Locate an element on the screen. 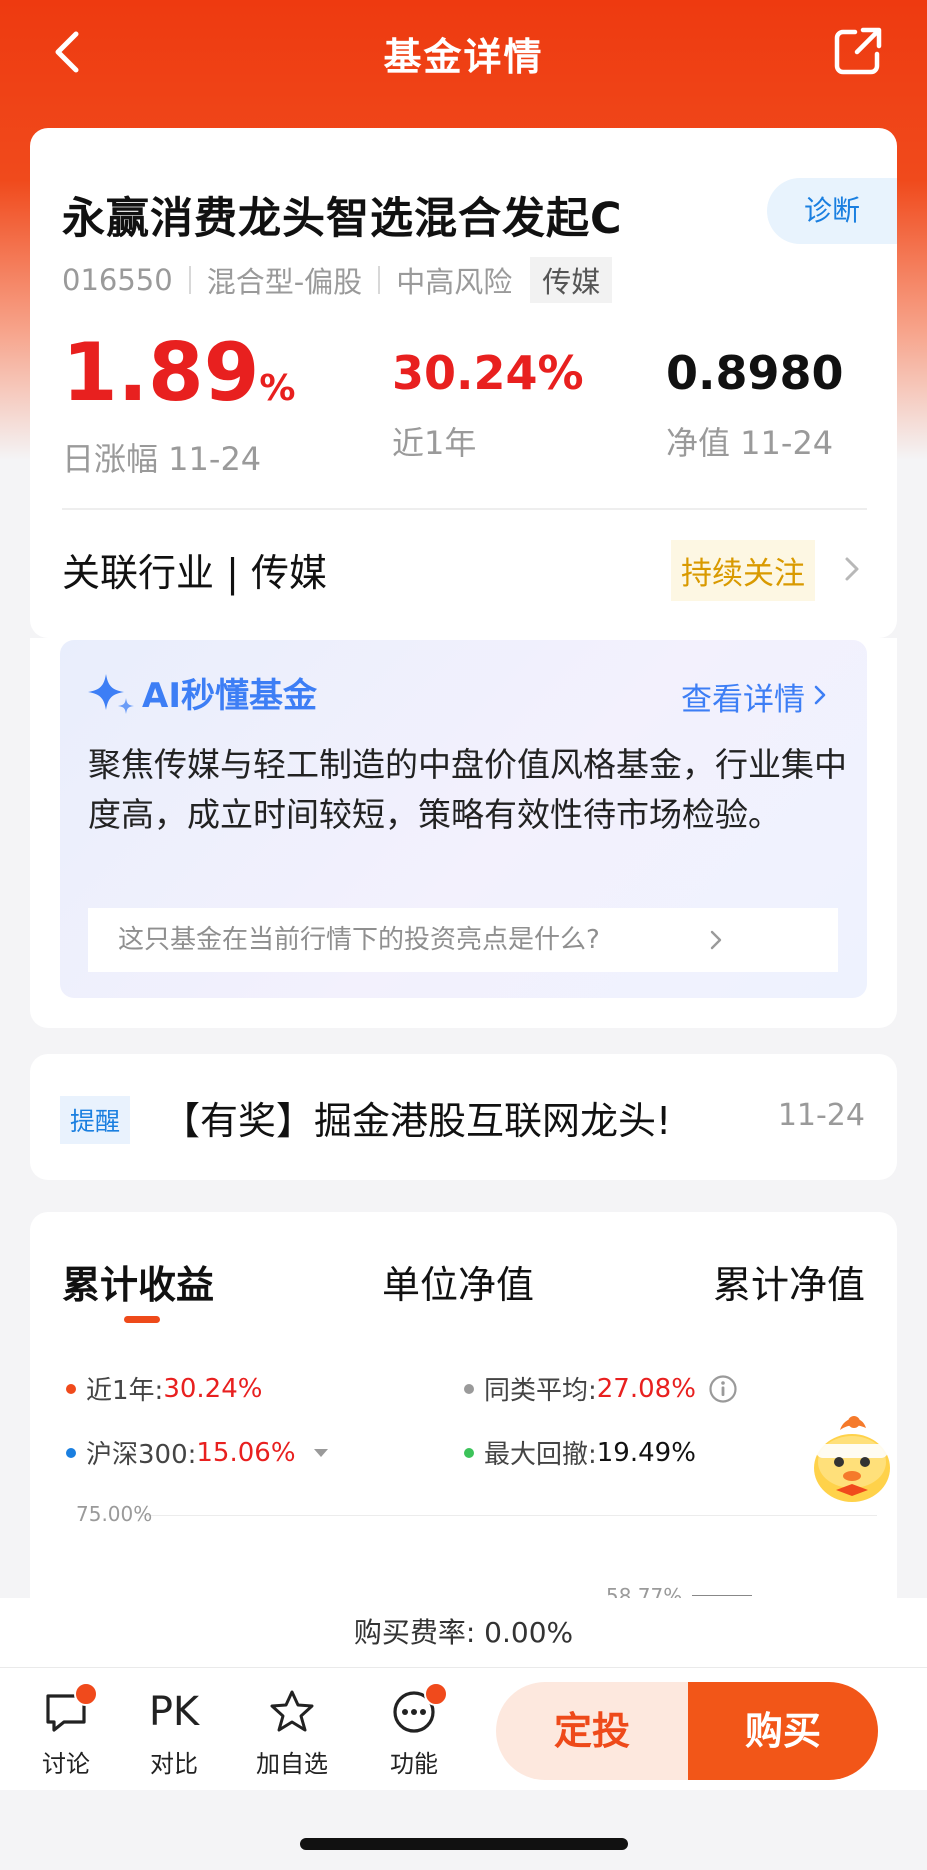  share-icon is located at coordinates (858, 51).